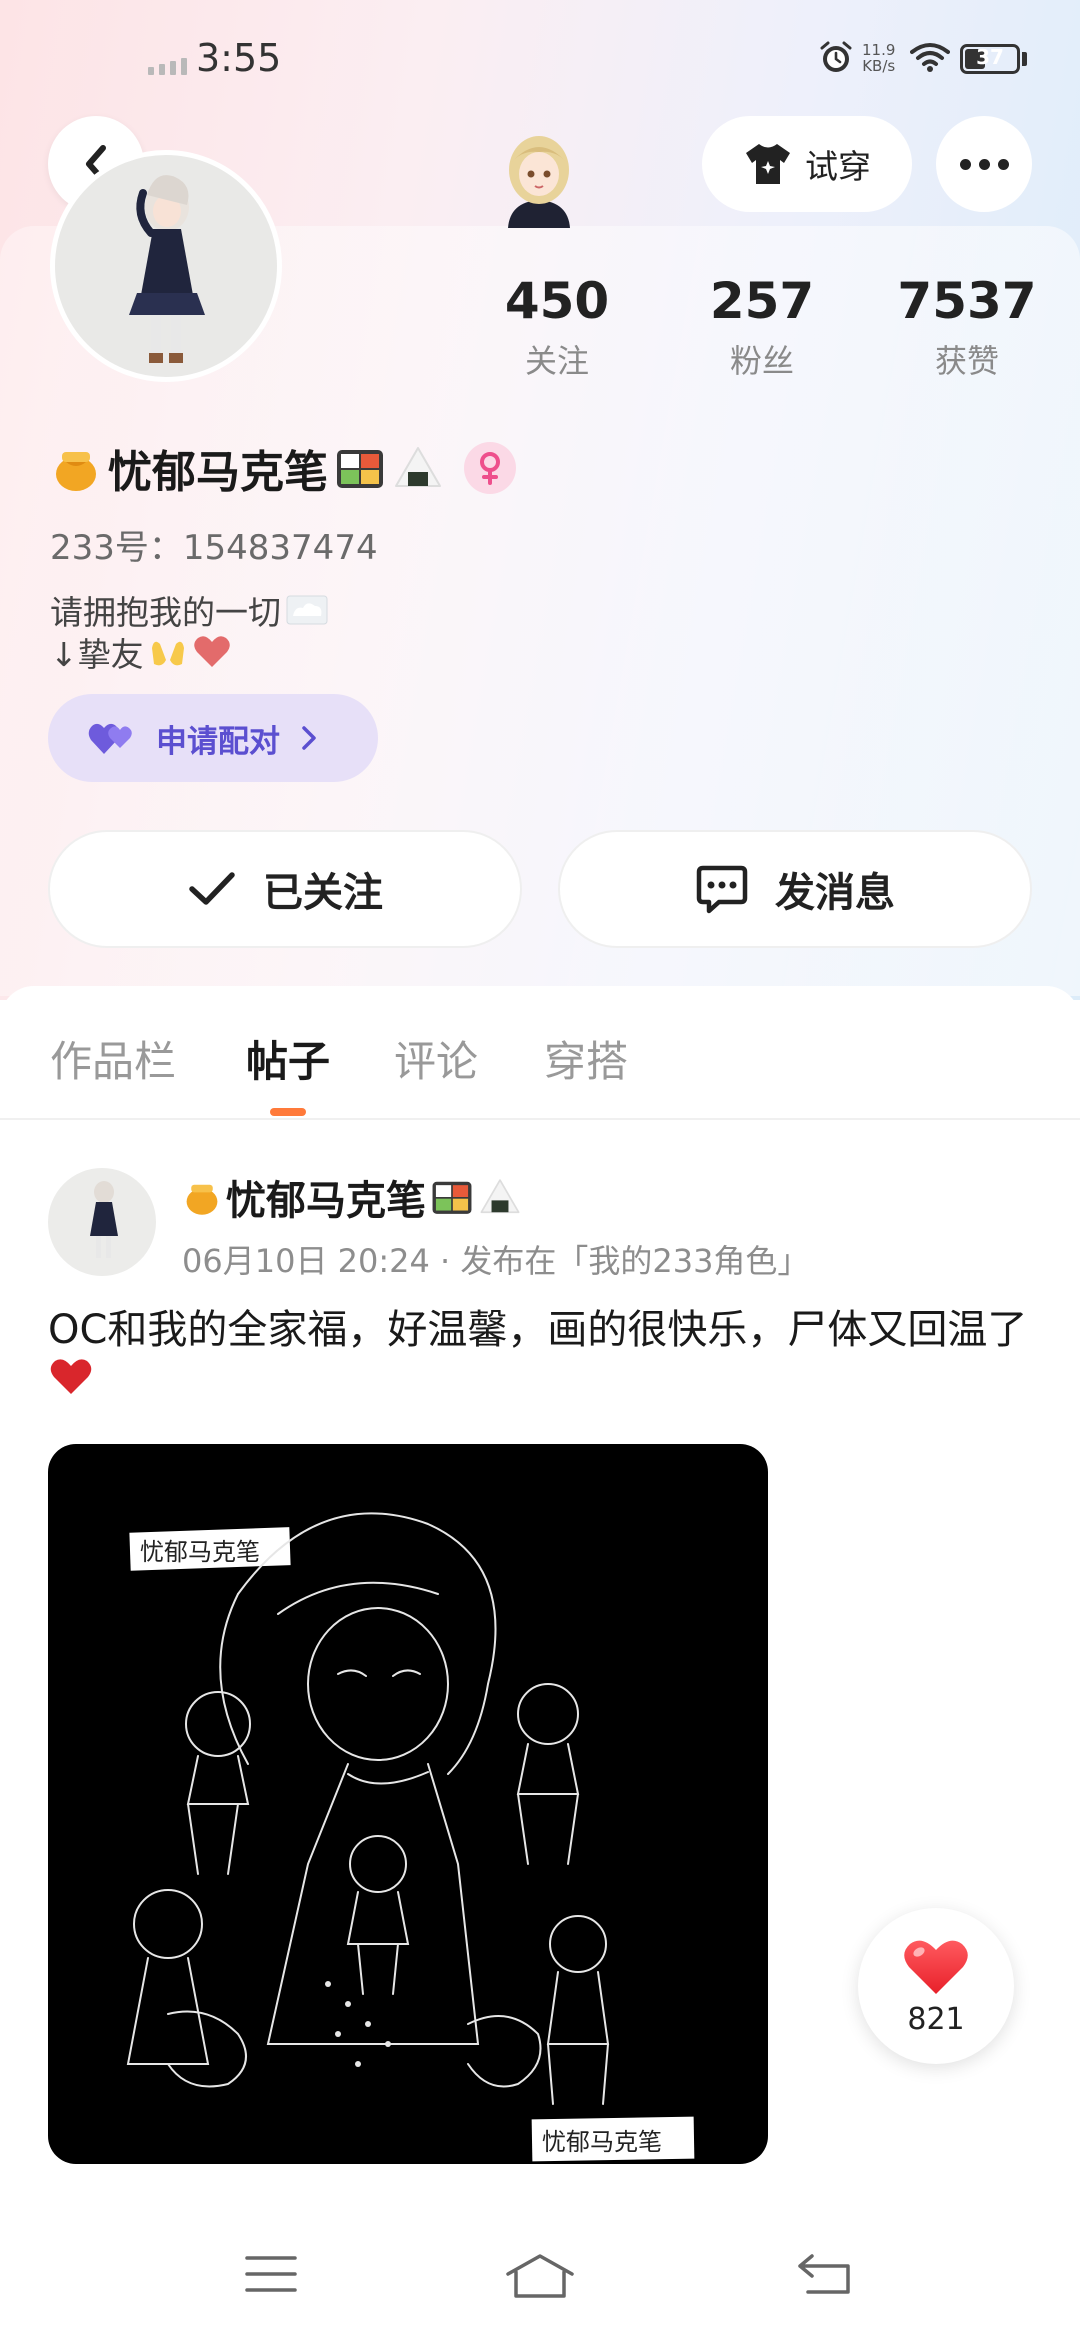 The image size is (1080, 2340). Describe the element at coordinates (762, 301) in the screenshot. I see `stat-value: 257` at that location.